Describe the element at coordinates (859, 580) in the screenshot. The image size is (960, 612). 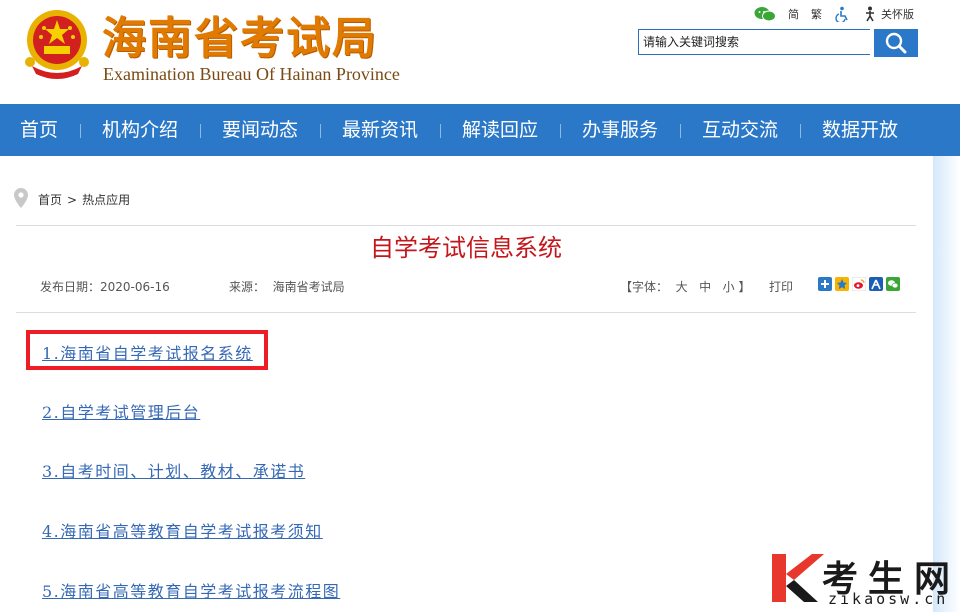
I see `watermark: 考生网 zikaosw.cn` at that location.